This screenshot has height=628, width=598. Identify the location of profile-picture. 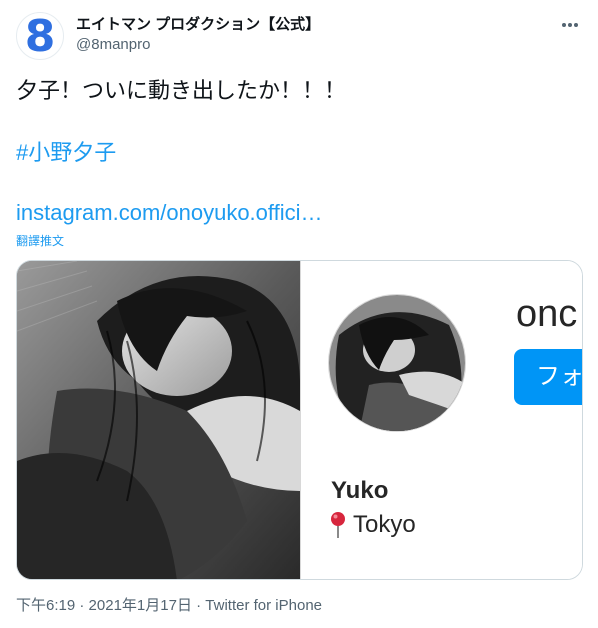
(397, 363).